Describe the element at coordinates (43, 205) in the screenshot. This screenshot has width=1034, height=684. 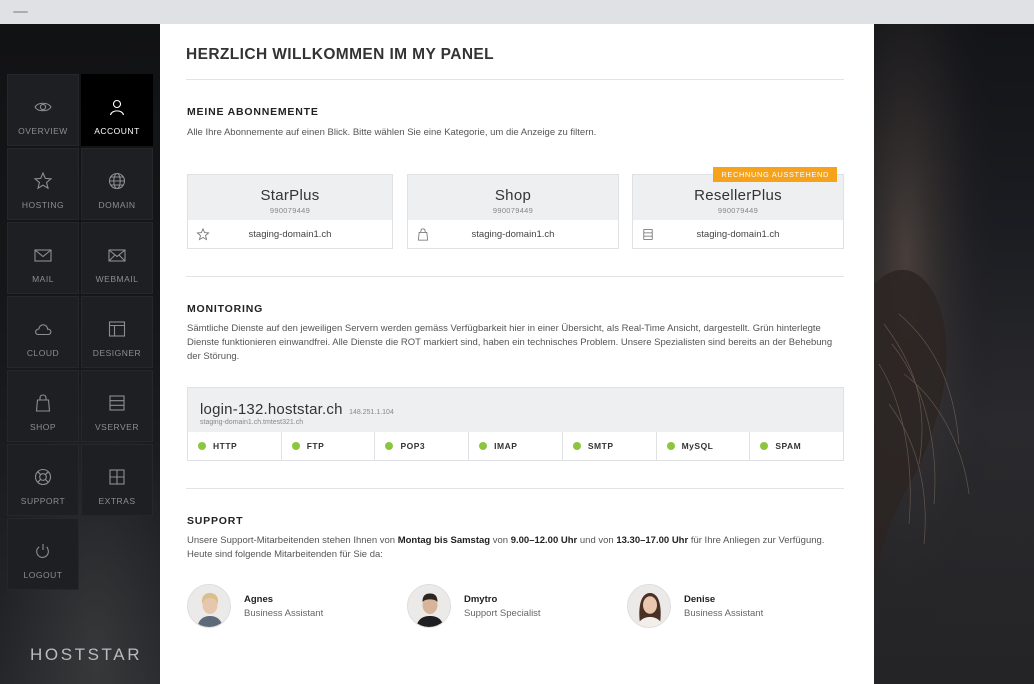
I see `sidebar-item-label: HOSTING` at that location.